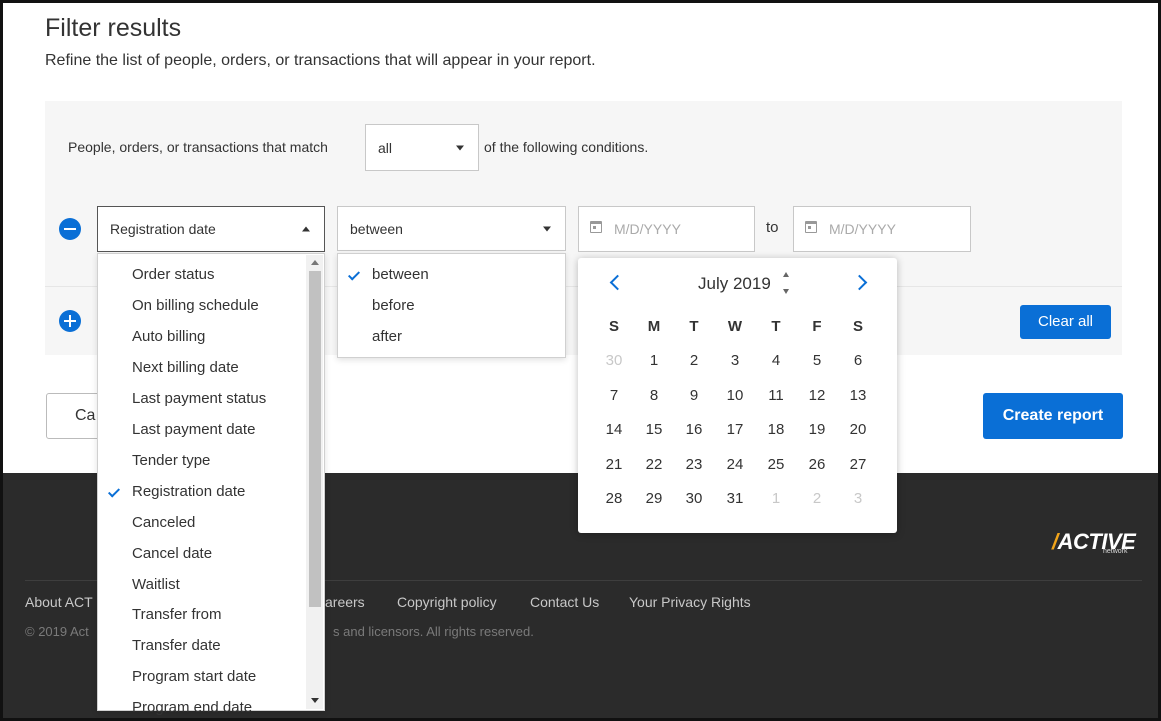 The image size is (1161, 721). I want to click on operator-option-label: after, so click(387, 336).